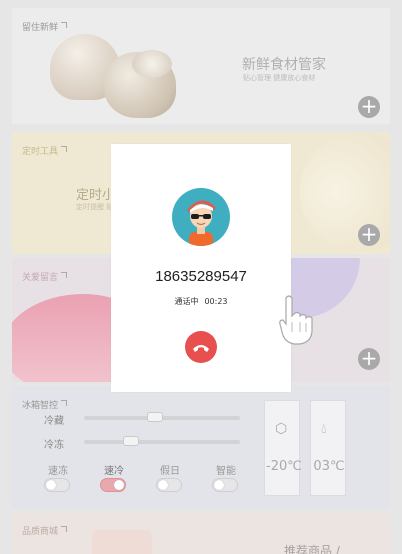  Describe the element at coordinates (122, 542) in the screenshot. I see `cup-image` at that location.